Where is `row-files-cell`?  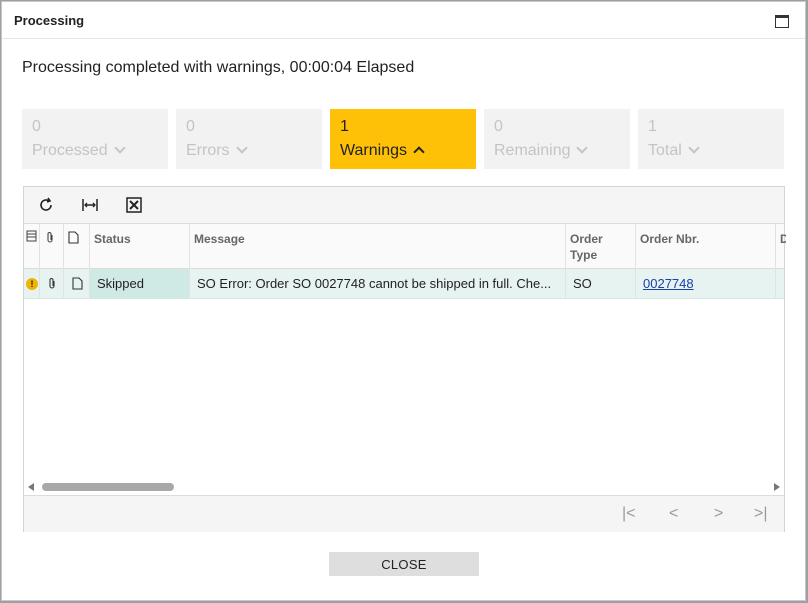
row-files-cell is located at coordinates (52, 283).